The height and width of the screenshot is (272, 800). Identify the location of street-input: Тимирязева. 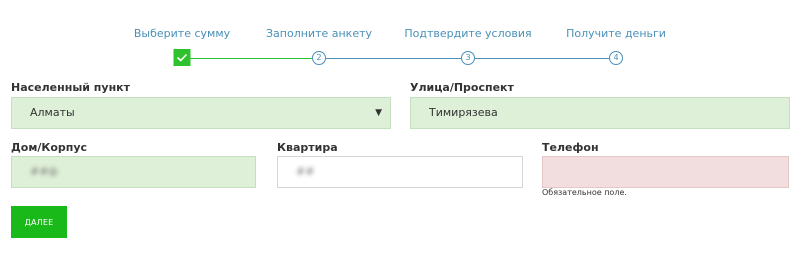
(600, 113).